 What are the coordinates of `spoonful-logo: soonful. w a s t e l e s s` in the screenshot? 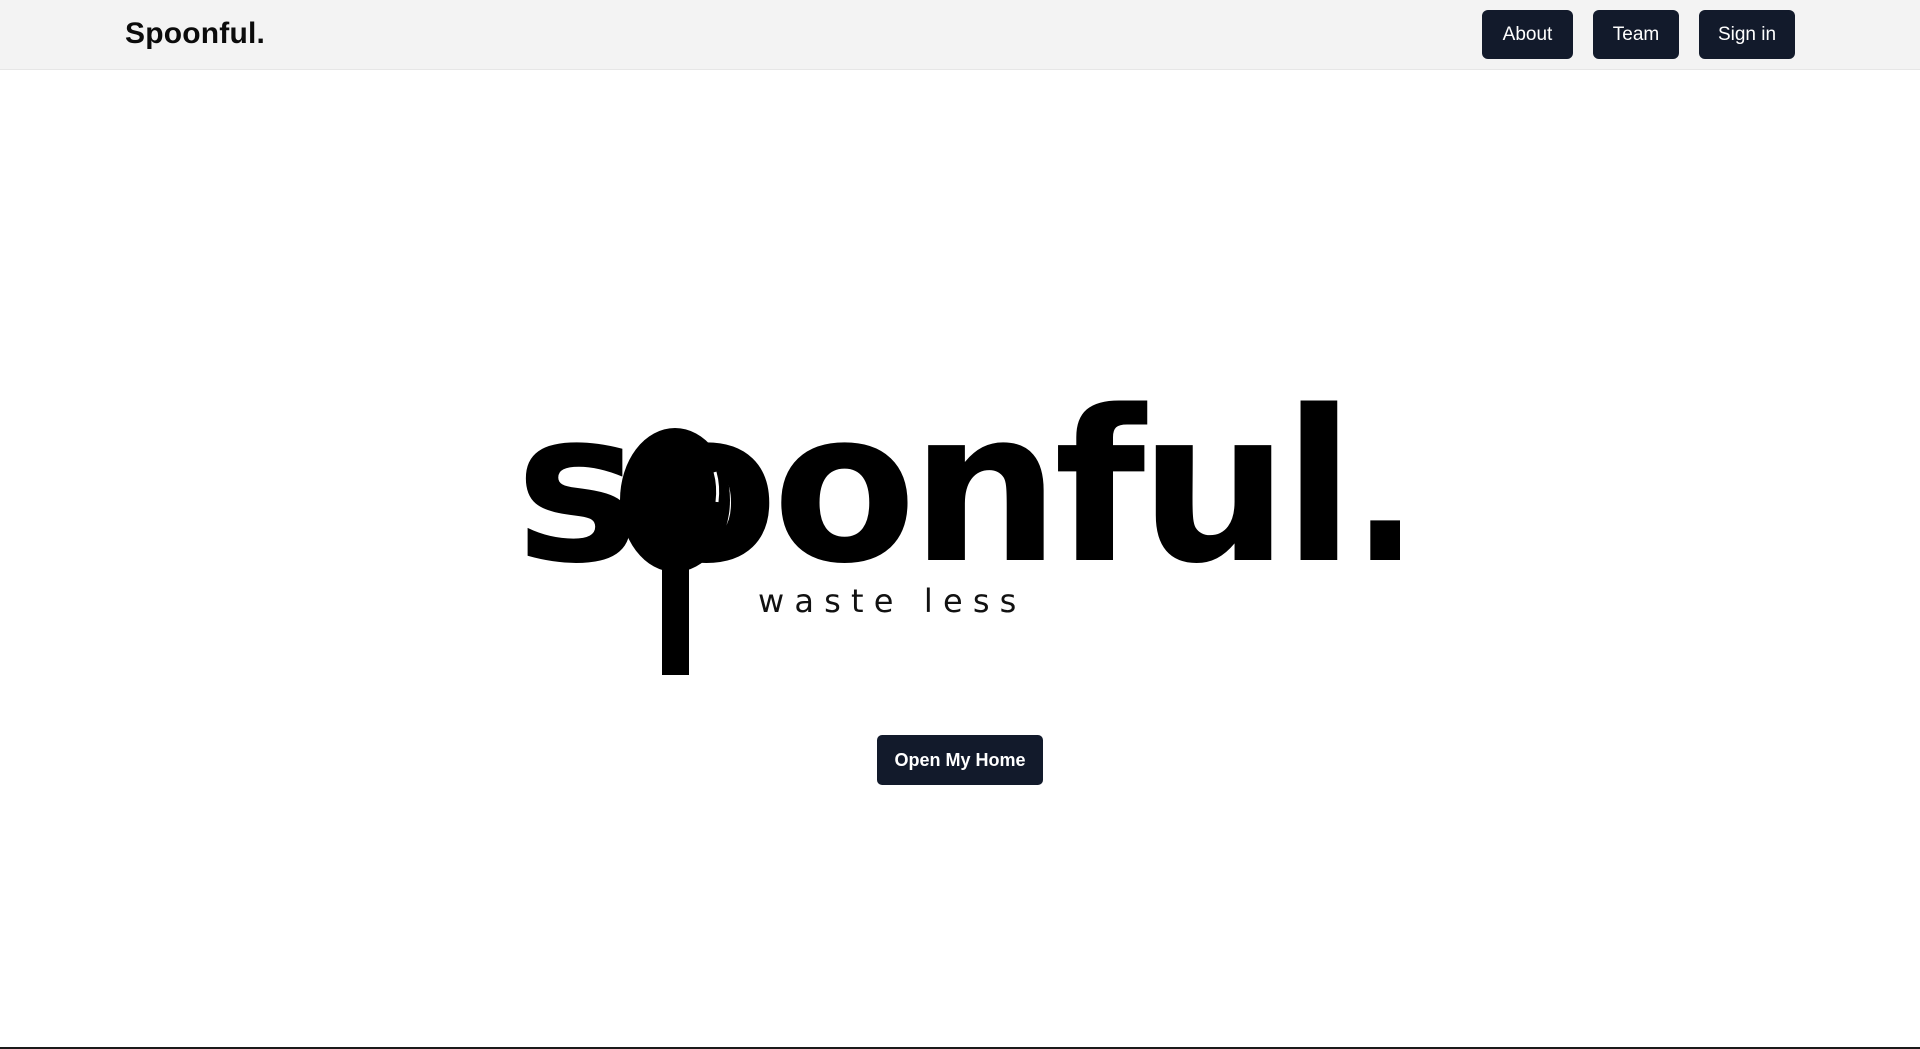 It's located at (960, 520).